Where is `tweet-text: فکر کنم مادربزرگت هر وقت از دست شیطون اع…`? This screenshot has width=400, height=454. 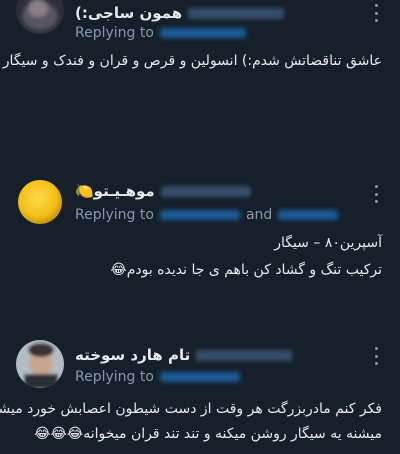
tweet-text: فکر کنم مادربزرگت هر وقت از دست شیطون اع… is located at coordinates (191, 422).